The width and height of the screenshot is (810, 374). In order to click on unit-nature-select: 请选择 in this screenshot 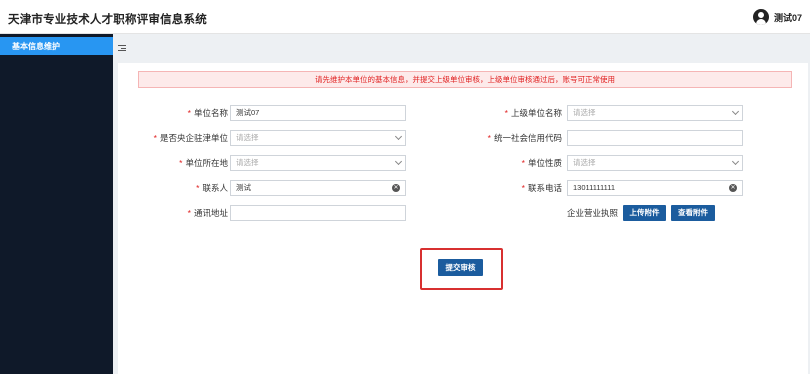, I will do `click(655, 163)`.